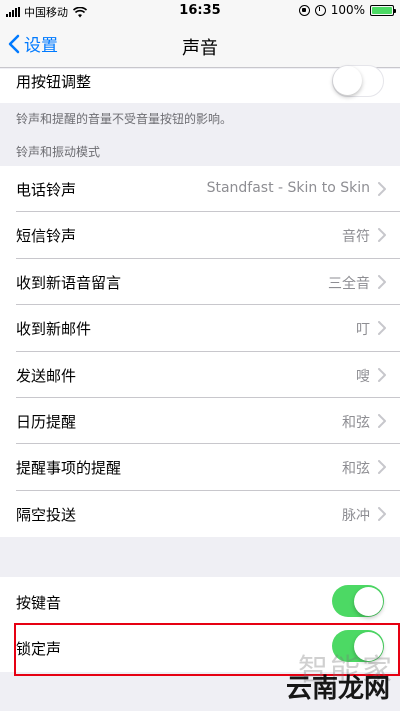  What do you see at coordinates (200, 514) in the screenshot?
I see `sound-row: 隔空投送 脉冲` at bounding box center [200, 514].